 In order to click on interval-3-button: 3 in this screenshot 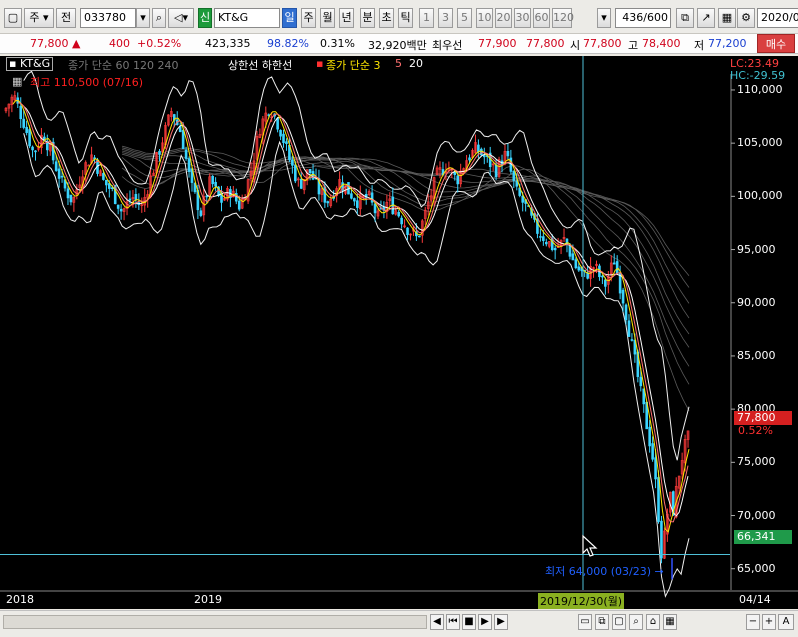, I will do `click(445, 18)`.